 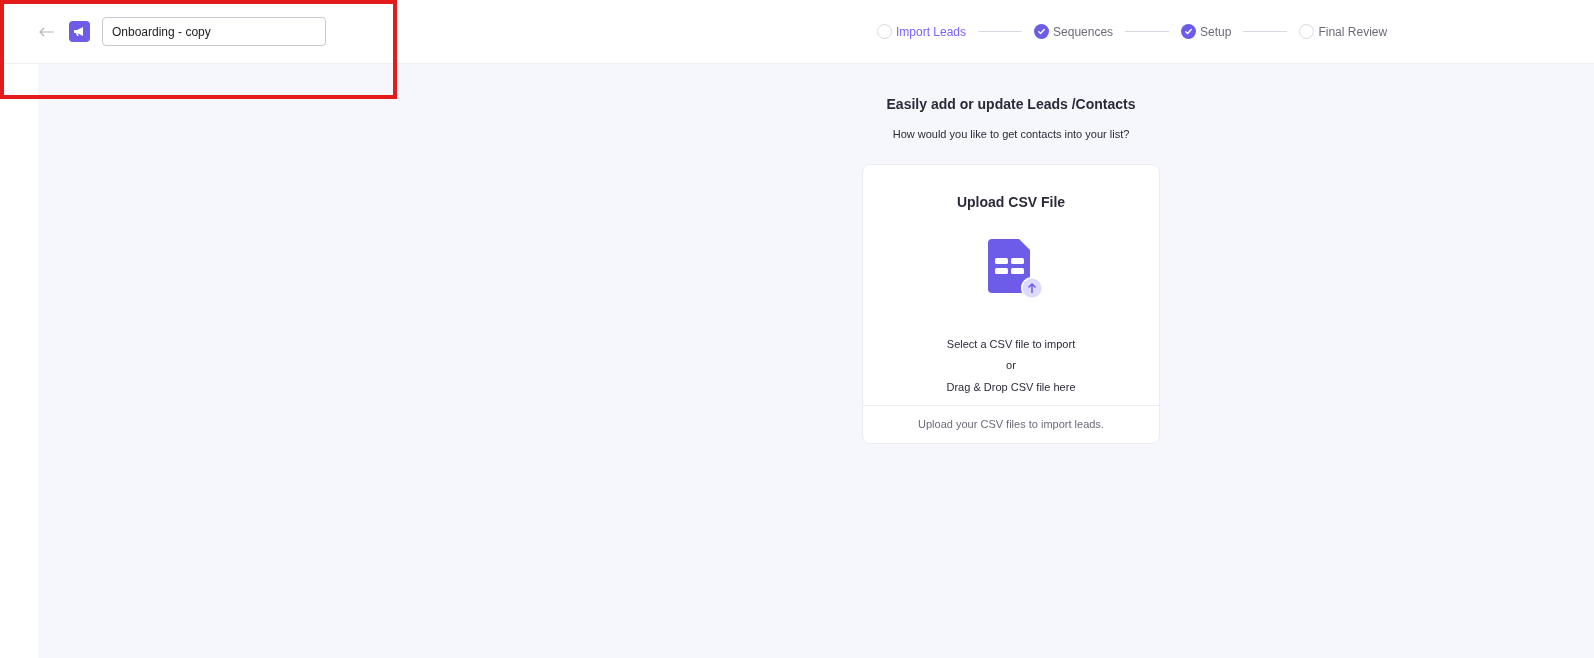 I want to click on upload-instruction: Select a CSV file to import, so click(x=1011, y=344).